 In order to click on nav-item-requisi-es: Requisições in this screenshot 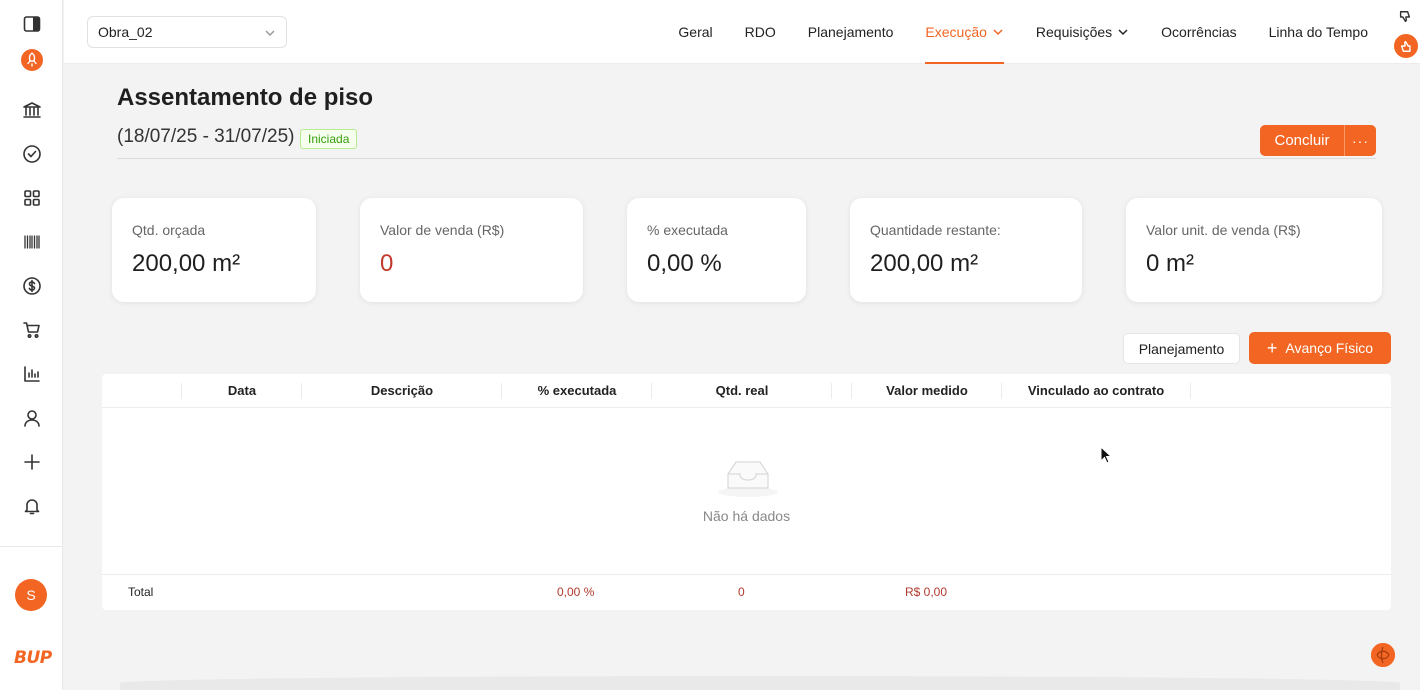, I will do `click(1082, 32)`.